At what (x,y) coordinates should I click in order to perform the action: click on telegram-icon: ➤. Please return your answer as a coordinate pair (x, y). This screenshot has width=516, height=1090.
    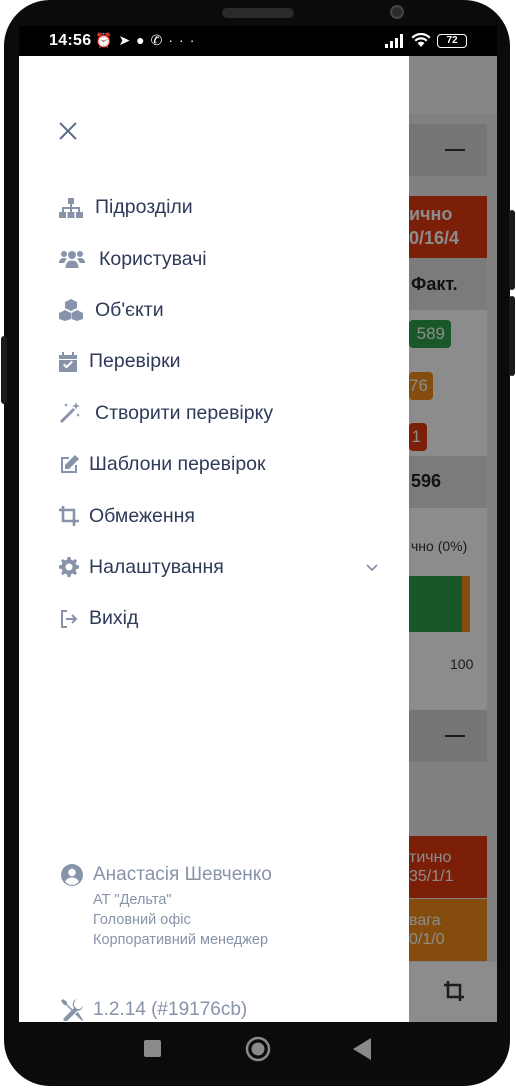
    Looking at the image, I should click on (127, 40).